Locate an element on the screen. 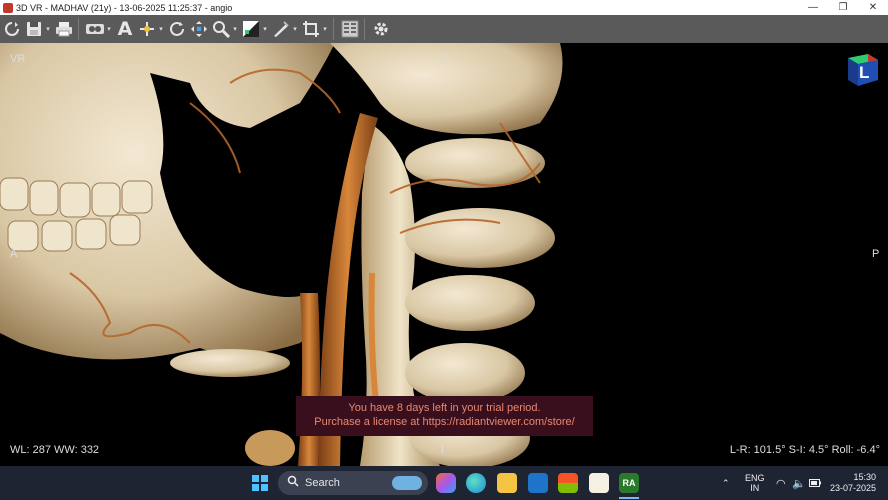 This screenshot has height=500, width=888. cinema-icon is located at coordinates (95, 29).